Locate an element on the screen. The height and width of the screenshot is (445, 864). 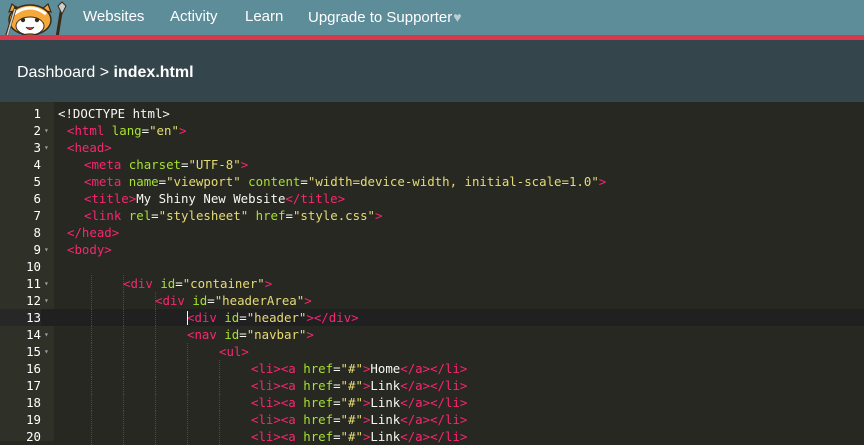
code-text: <div id="header"></div> is located at coordinates (273, 317).